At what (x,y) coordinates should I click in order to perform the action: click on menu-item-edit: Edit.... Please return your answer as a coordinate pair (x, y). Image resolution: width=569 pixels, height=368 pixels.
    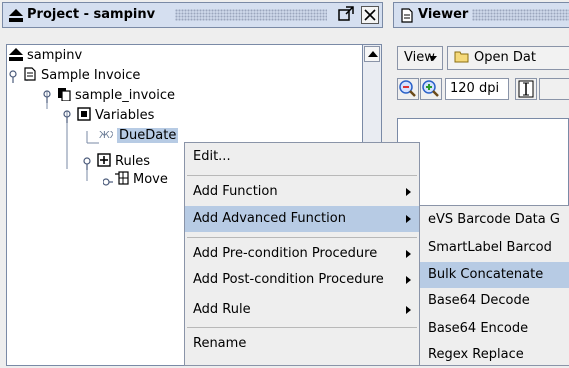
    Looking at the image, I should click on (306, 157).